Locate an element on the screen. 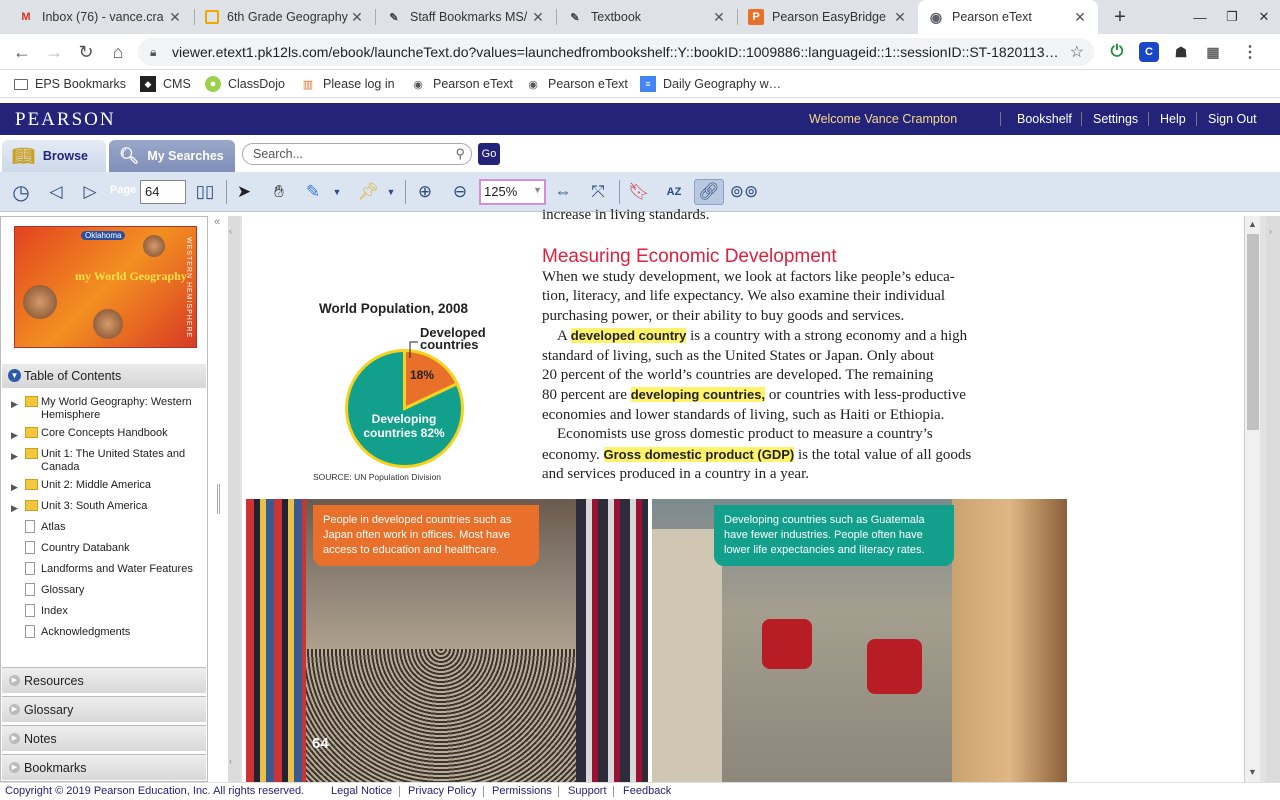  toc-item: Atlas is located at coordinates (106, 527).